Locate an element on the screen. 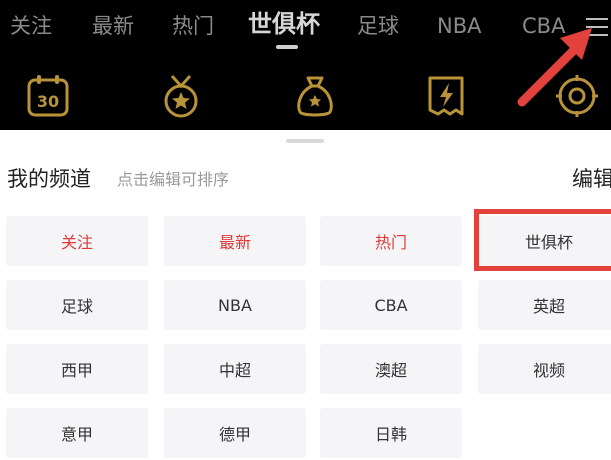 This screenshot has height=460, width=611. channel-chip: 日韩 is located at coordinates (391, 433).